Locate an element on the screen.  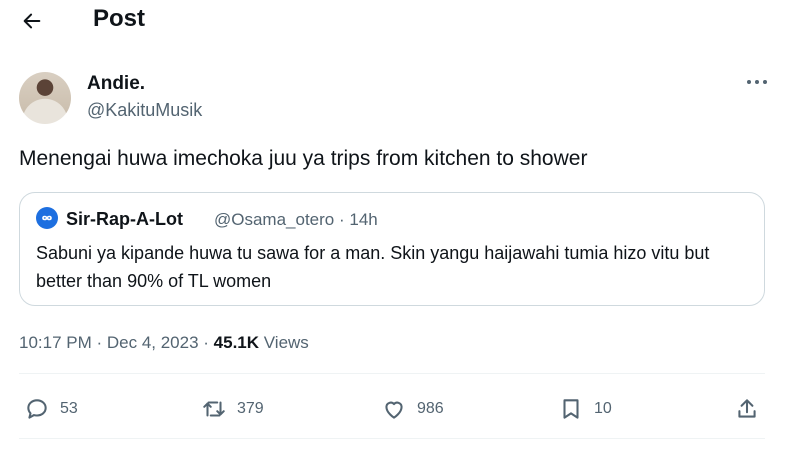
author-handle: @KakituMusik is located at coordinates (144, 110).